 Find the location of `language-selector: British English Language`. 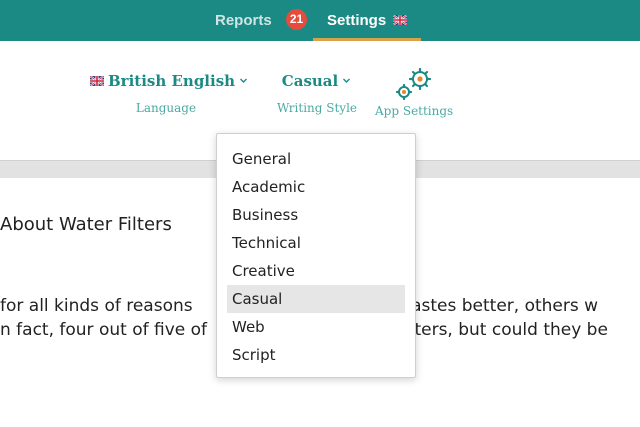

language-selector: British English Language is located at coordinates (169, 93).